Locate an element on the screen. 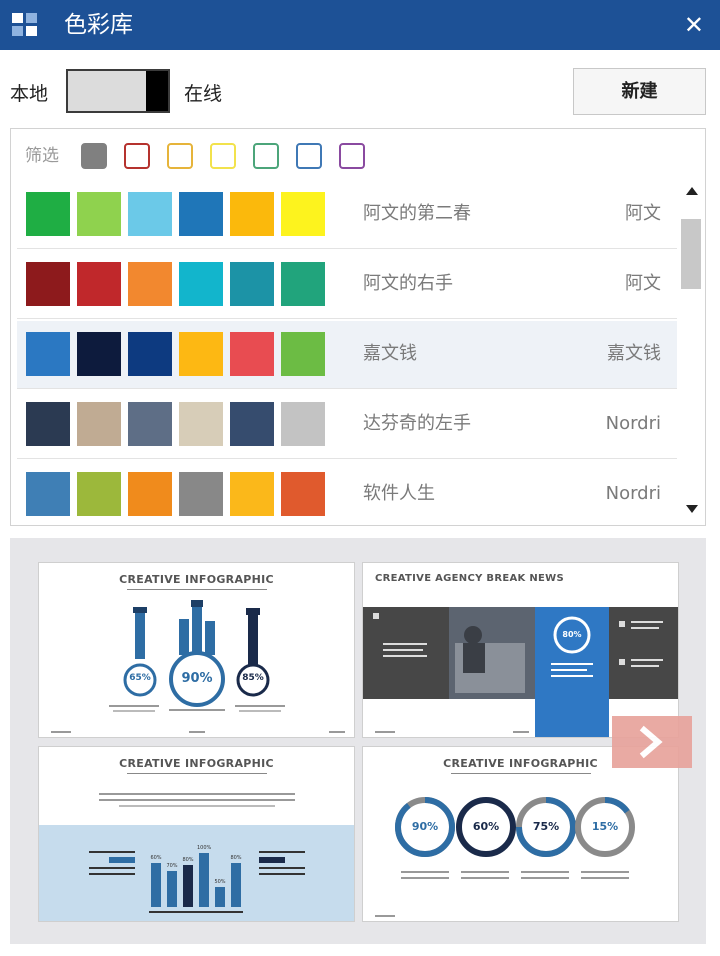  preview-card-3: CREATIVE INFOGRAPHIC 60% 70% 80% 100% 50% 80% is located at coordinates (196, 834).